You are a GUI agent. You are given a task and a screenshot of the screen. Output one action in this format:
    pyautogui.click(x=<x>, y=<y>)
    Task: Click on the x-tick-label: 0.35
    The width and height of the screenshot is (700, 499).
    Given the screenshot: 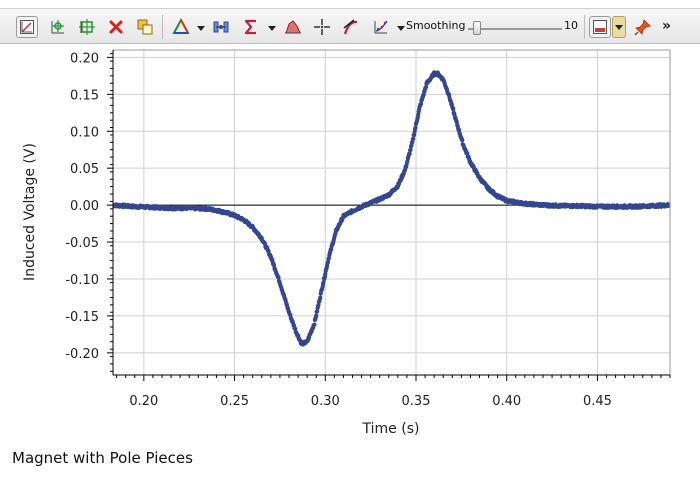 What is the action you would take?
    pyautogui.click(x=416, y=401)
    